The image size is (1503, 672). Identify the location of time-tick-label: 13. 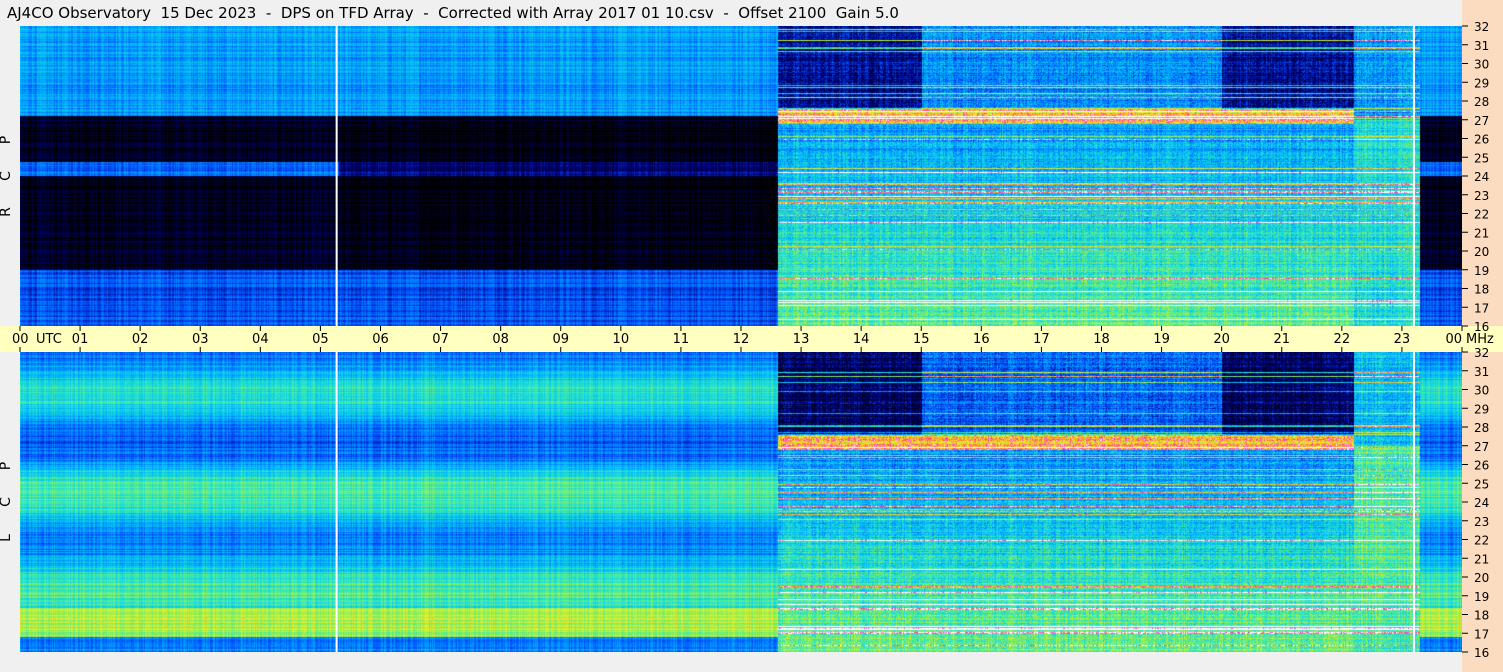
(801, 339).